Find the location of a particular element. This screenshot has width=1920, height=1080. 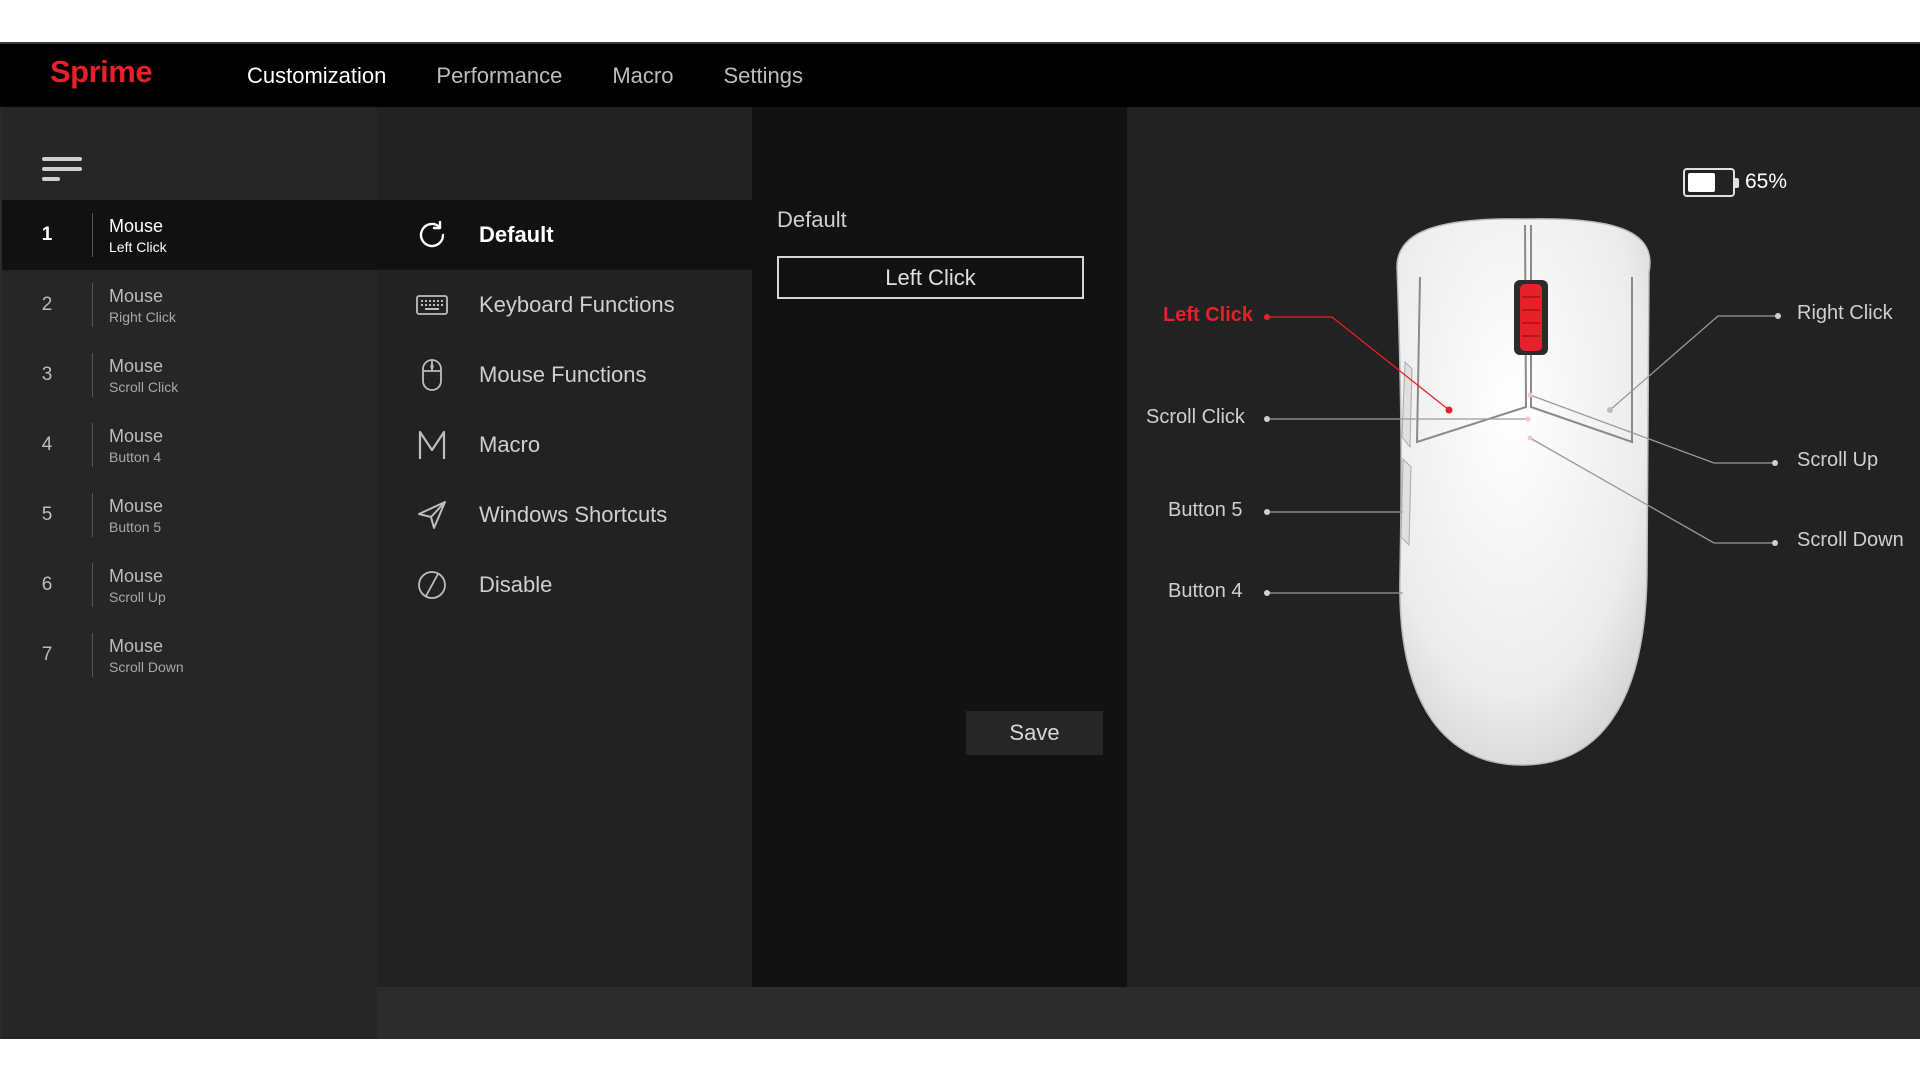

mouse-icon is located at coordinates (432, 375).